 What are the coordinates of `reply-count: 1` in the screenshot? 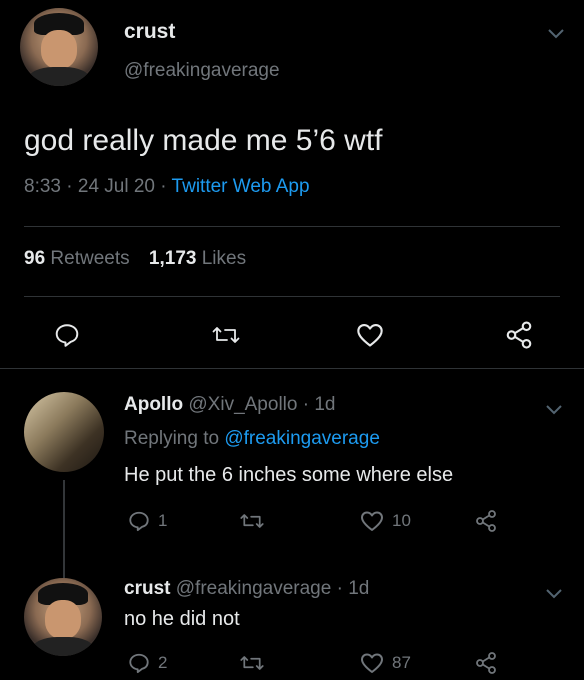 It's located at (163, 520).